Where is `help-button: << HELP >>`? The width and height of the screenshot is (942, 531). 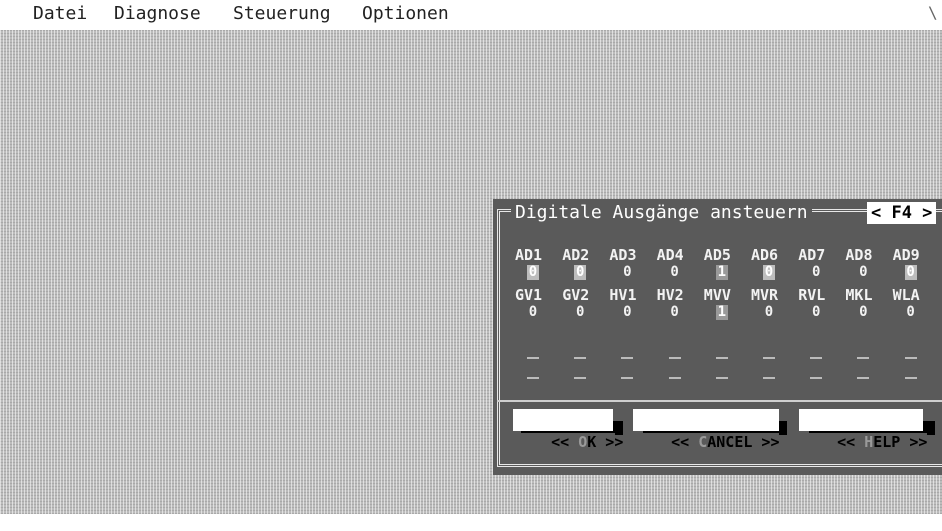
help-button: << HELP >> is located at coordinates (863, 430).